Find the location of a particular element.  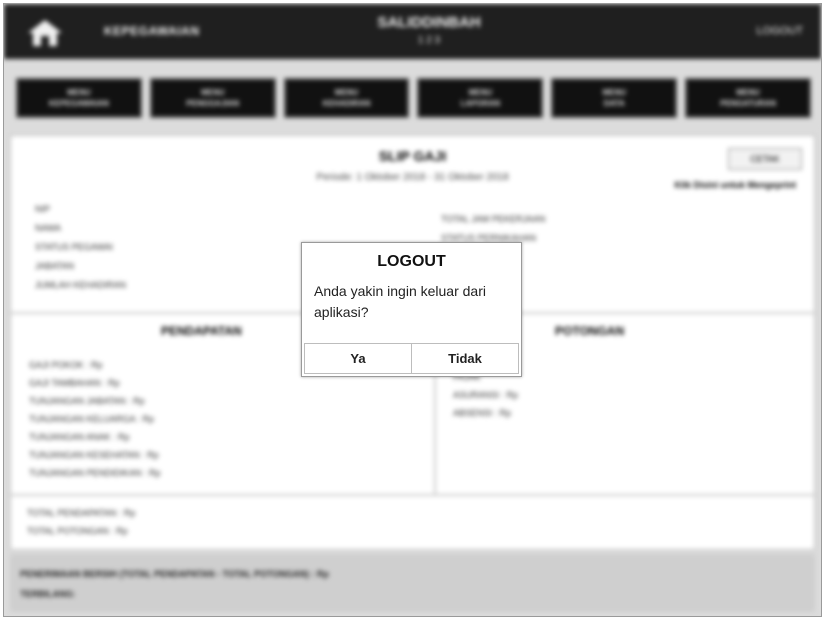

menu-button-line2: PENGGAJIAN is located at coordinates (213, 103).